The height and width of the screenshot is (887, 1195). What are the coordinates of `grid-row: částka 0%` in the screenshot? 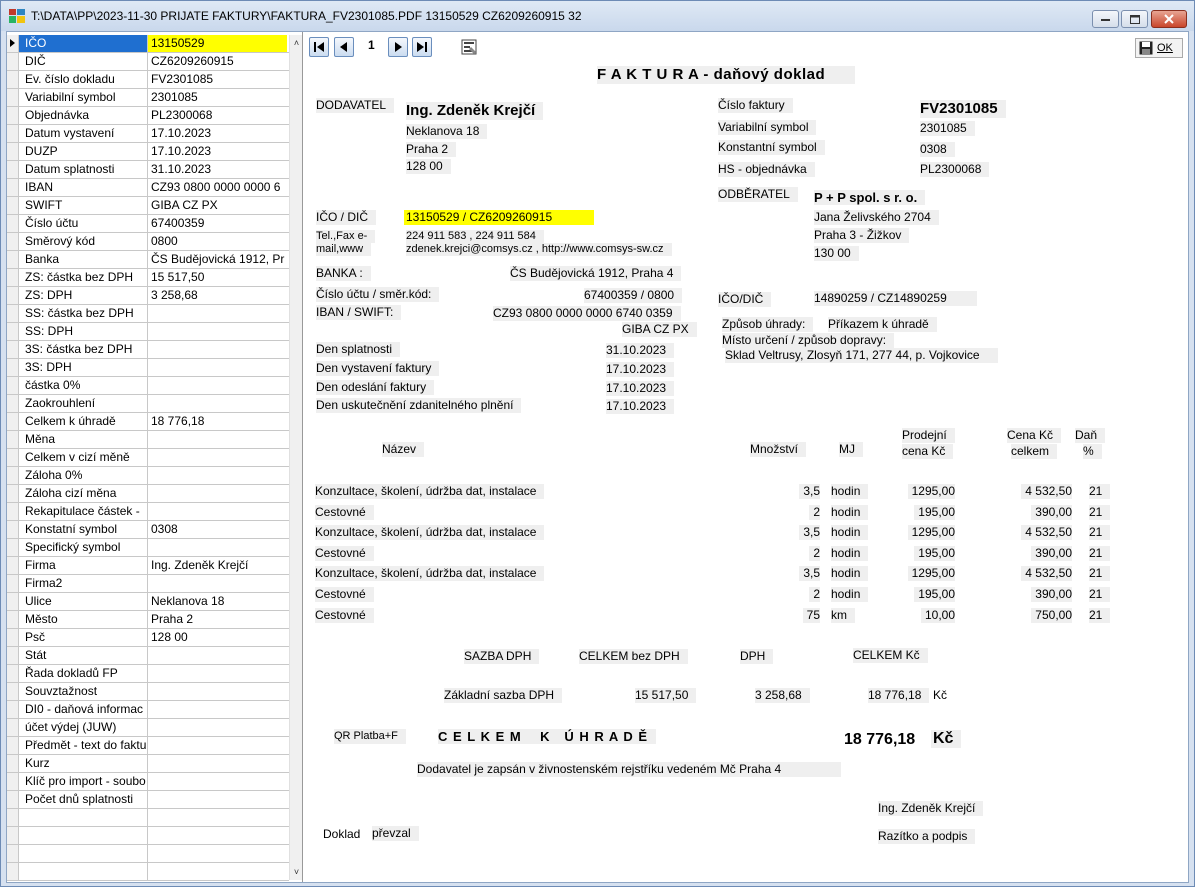 It's located at (148, 386).